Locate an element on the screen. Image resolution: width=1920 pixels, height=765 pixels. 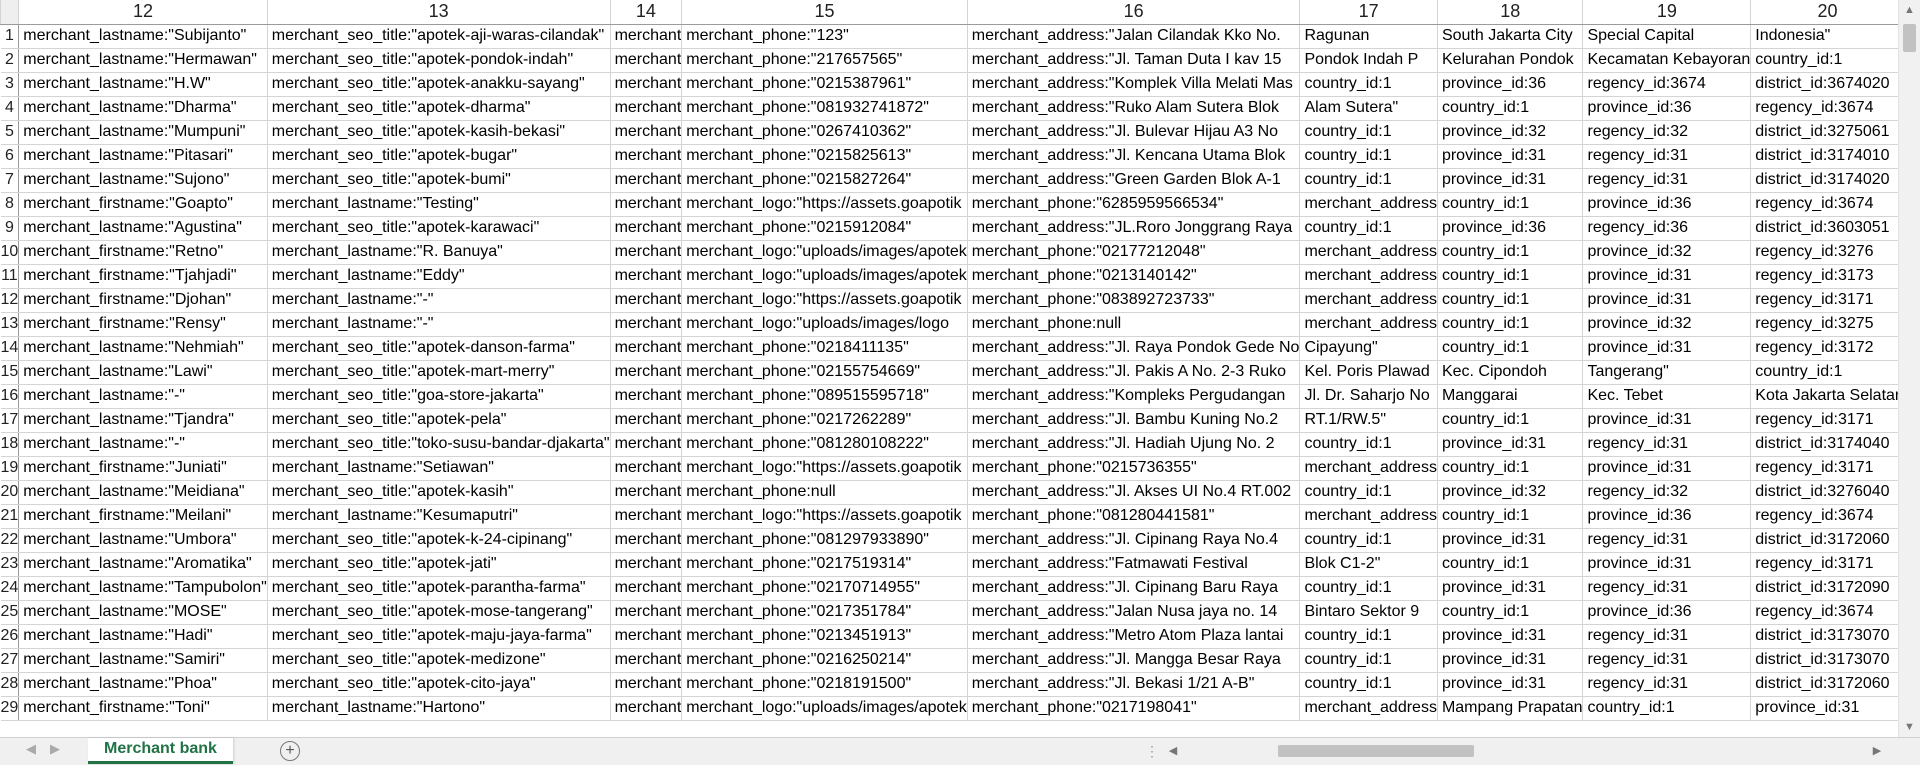
cell: regency_id:3172 is located at coordinates (1824, 348).